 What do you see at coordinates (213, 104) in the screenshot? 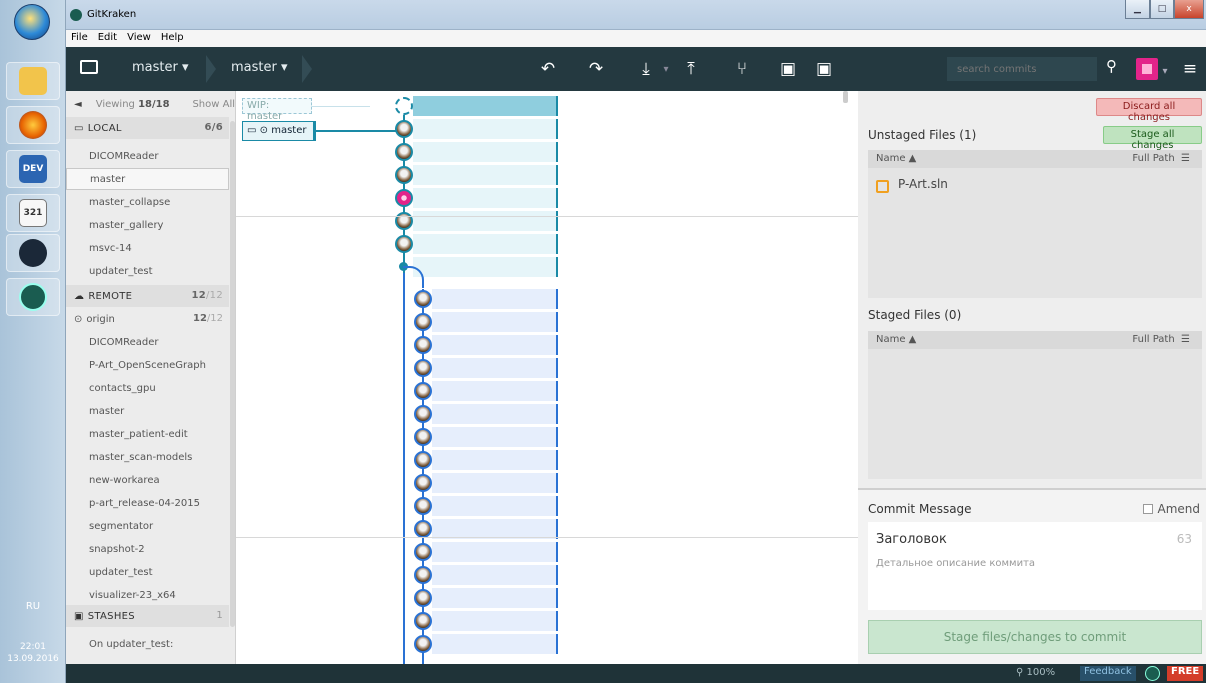
I see `show-all-link: Show All` at bounding box center [213, 104].